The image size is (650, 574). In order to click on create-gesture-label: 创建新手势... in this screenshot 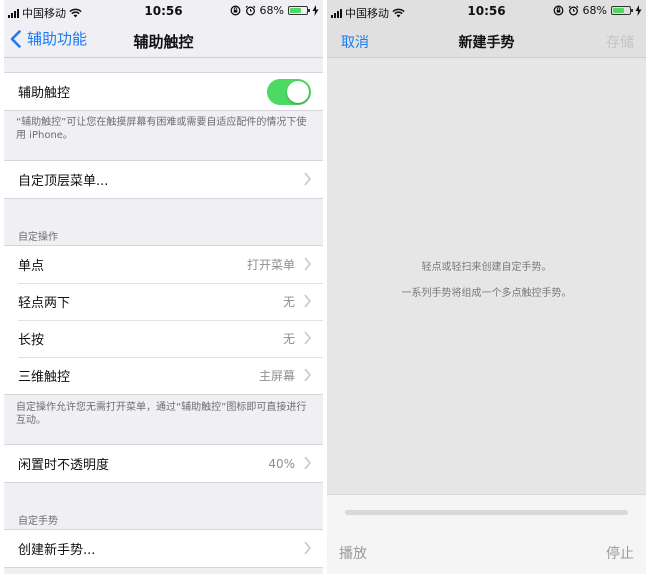, I will do `click(57, 550)`.